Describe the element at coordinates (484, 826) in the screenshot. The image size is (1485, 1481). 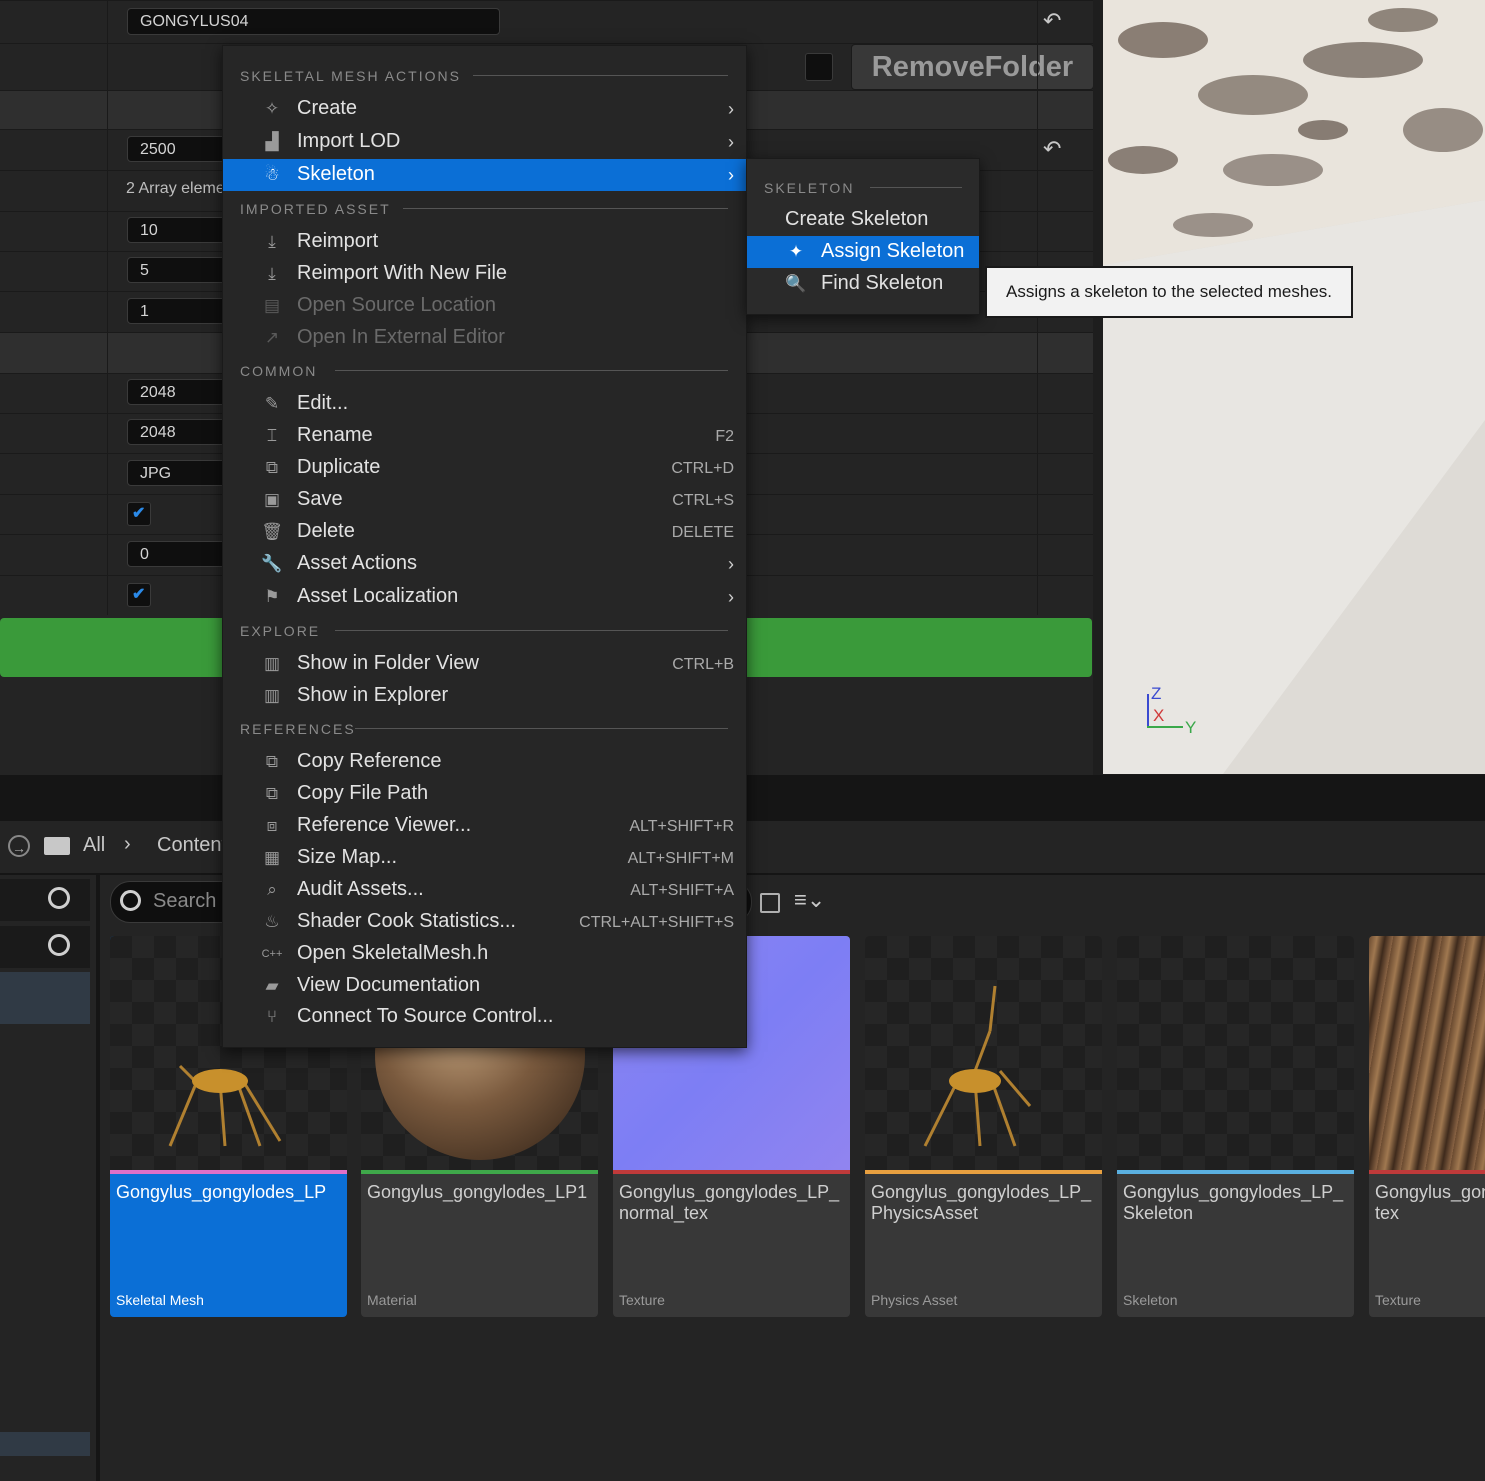
I see `menu-item-reference-viewer: ⧈ Reference Viewer... ALT+SHIFT+R` at that location.